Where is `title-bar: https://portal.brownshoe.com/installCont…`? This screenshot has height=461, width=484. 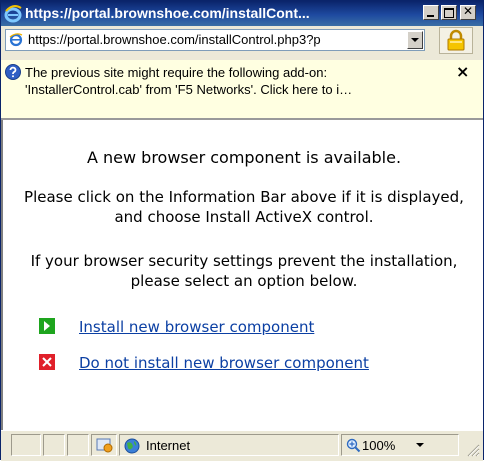 title-bar: https://portal.brownshoe.com/installCont… is located at coordinates (242, 13).